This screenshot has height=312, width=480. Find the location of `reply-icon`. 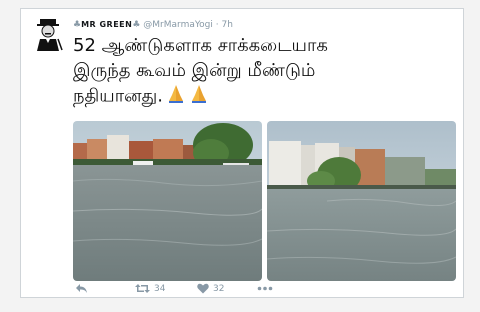

reply-icon is located at coordinates (81, 288).